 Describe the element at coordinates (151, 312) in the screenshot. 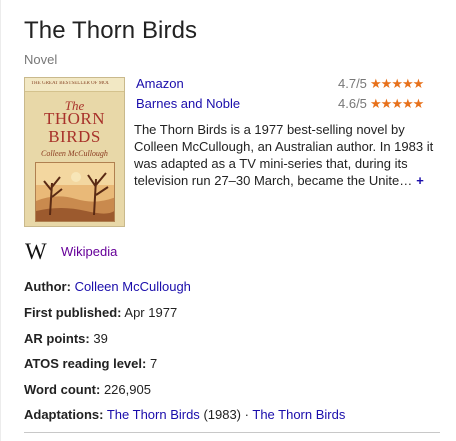

I see `fact-value: Apr 1977` at that location.